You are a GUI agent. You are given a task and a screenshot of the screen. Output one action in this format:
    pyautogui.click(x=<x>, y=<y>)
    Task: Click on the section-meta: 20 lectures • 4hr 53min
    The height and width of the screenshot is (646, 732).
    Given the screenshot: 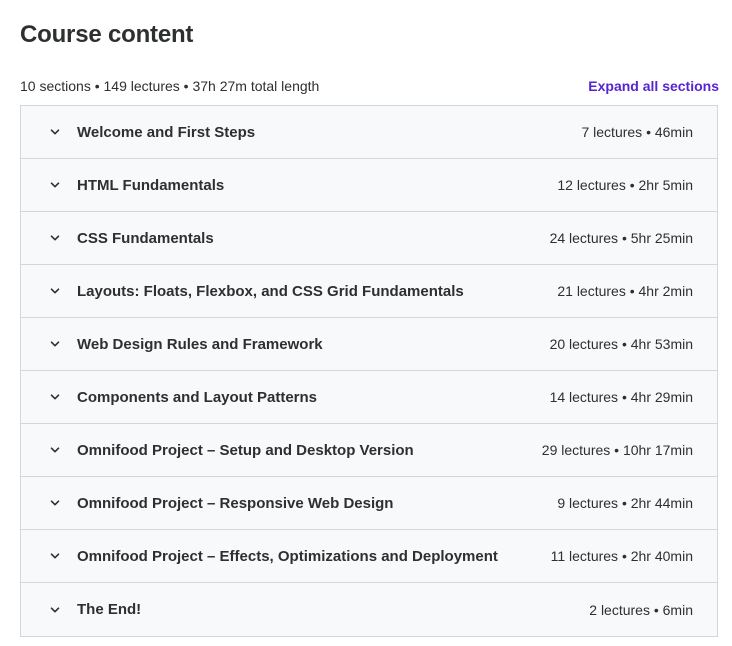 What is the action you would take?
    pyautogui.click(x=621, y=344)
    